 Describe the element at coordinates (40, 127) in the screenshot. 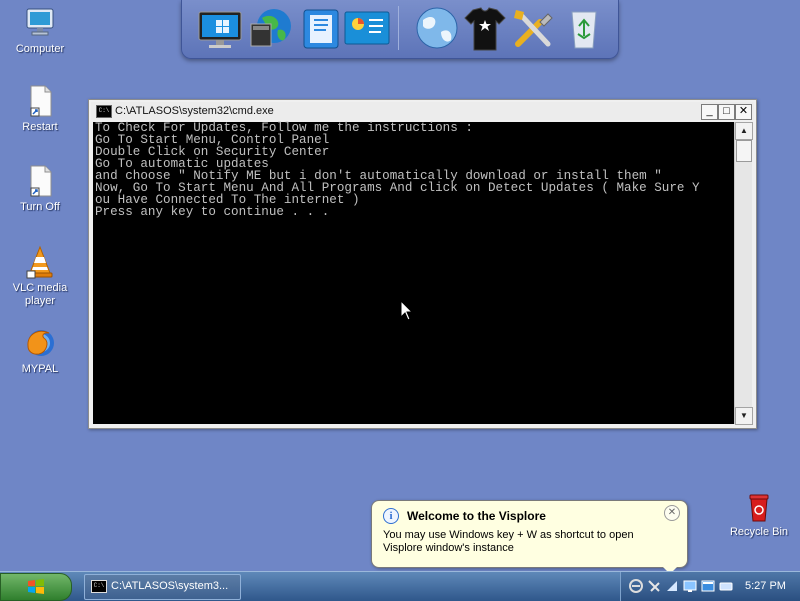

I see `desktop-icon-label: Restart` at that location.